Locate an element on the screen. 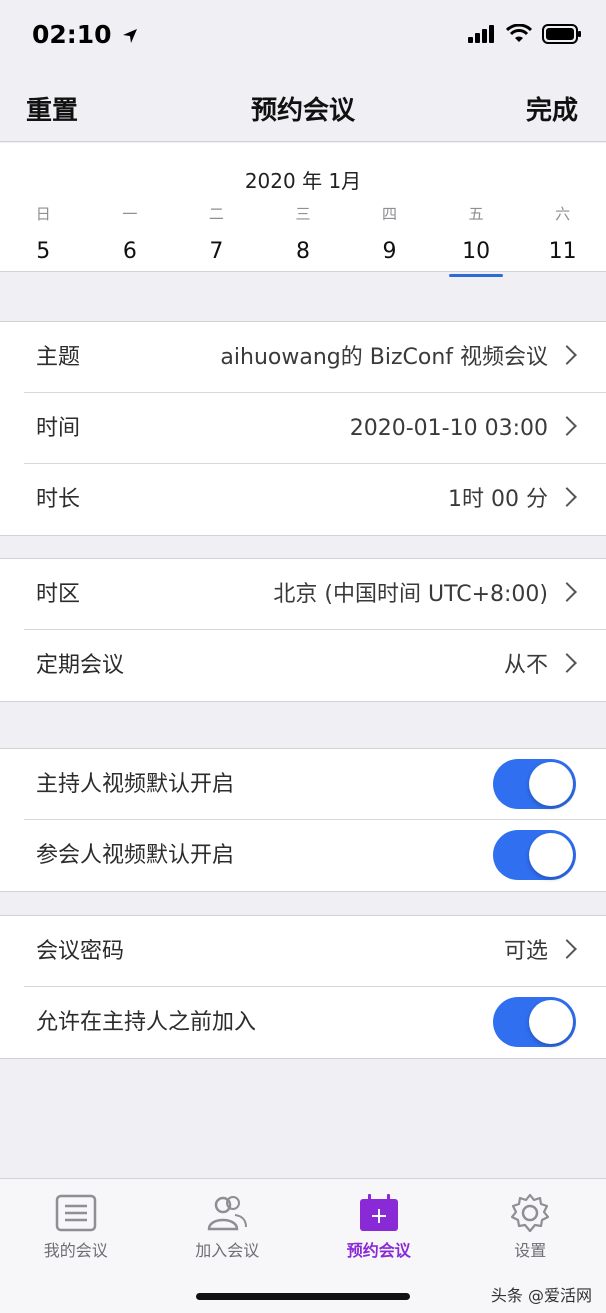 This screenshot has width=606, height=1313. status-icons is located at coordinates (525, 34).